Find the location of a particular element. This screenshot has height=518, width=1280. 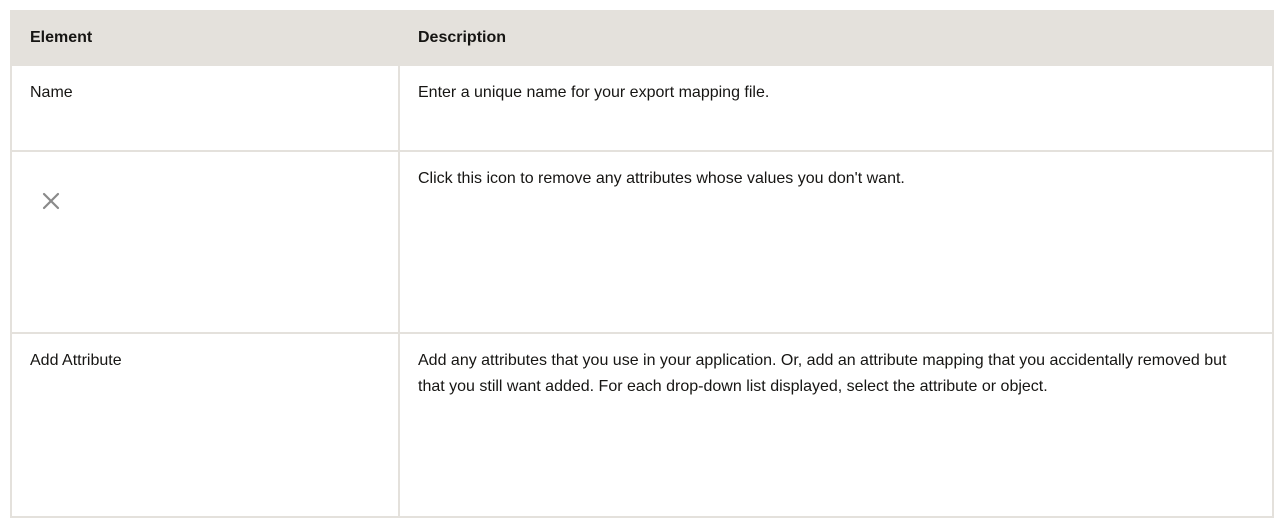

table-header-row: Element Description is located at coordinates (642, 38).